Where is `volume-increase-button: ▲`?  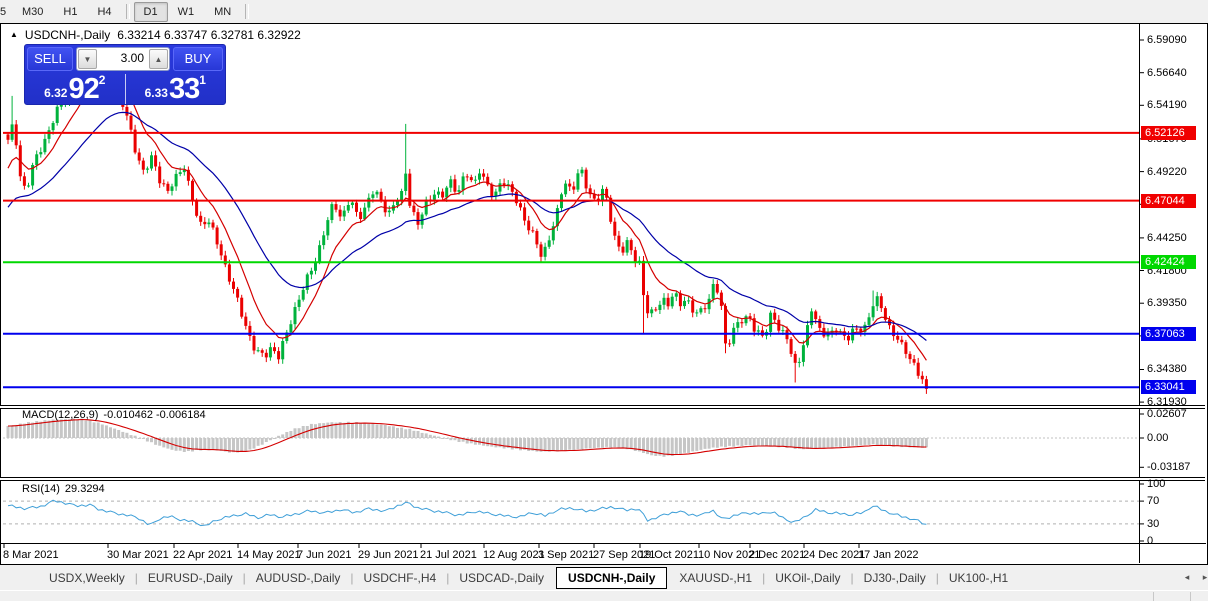 volume-increase-button: ▲ is located at coordinates (158, 59).